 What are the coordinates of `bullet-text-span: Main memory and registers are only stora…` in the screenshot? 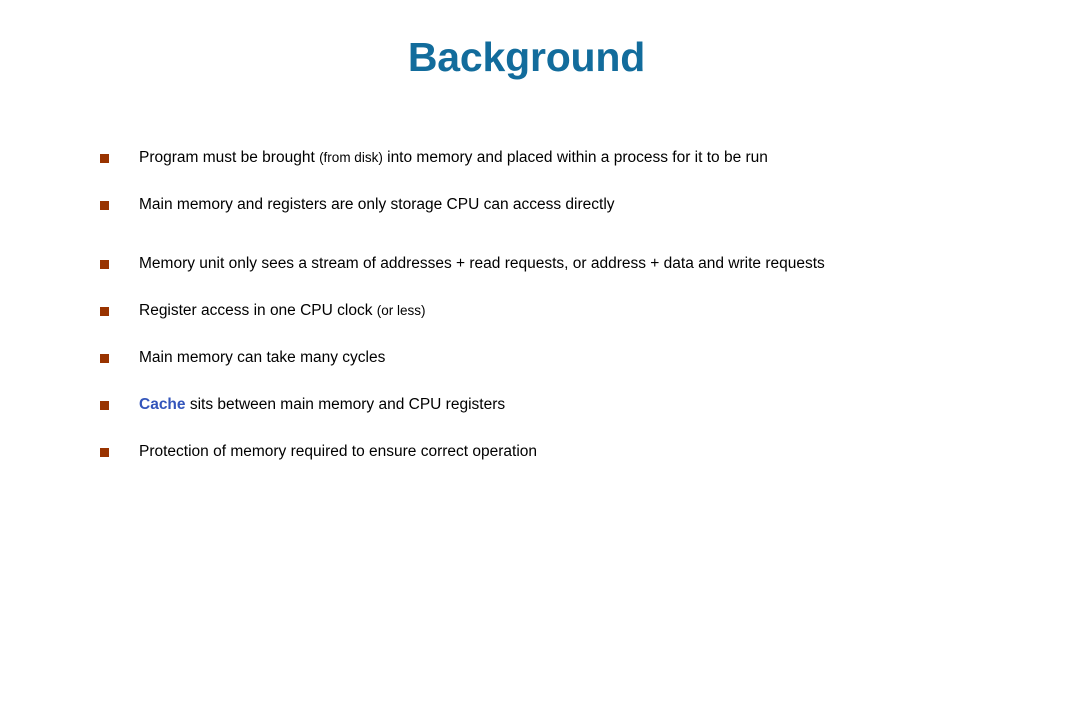 It's located at (377, 204).